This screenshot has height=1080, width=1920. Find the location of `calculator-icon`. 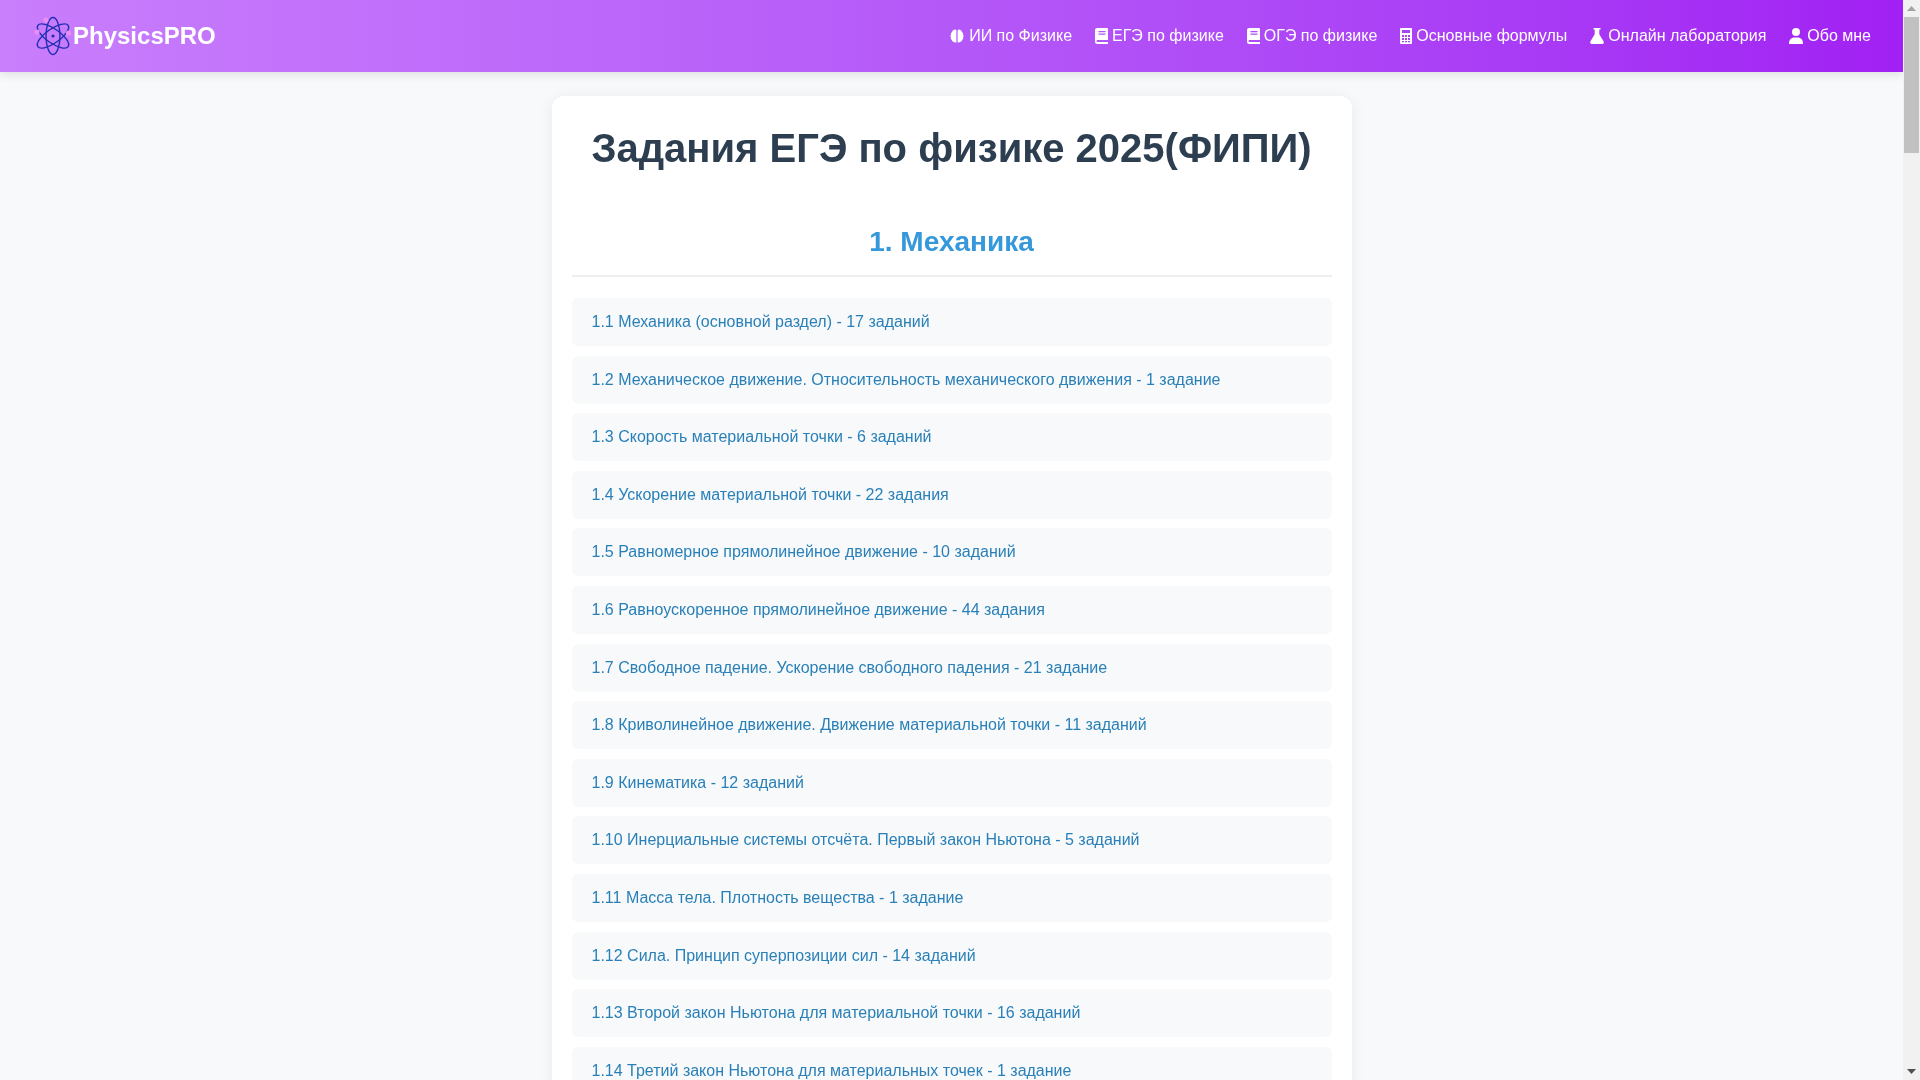

calculator-icon is located at coordinates (1406, 36).